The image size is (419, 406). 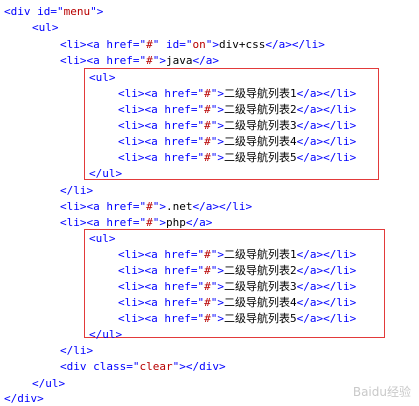 What do you see at coordinates (136, 222) in the screenshot?
I see `code-line: <li><a href="#">php</a>` at bounding box center [136, 222].